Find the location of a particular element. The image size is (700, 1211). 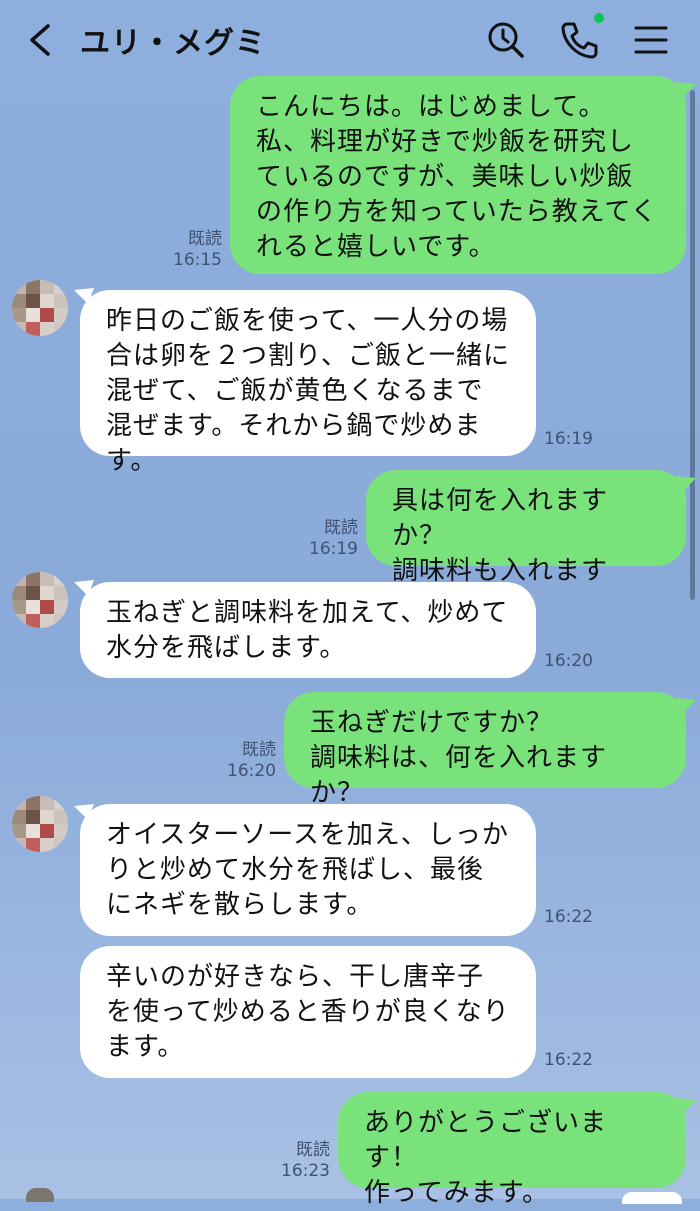

message-bubble: ありがとうございます！ 作ってみます。 is located at coordinates (512, 1150).